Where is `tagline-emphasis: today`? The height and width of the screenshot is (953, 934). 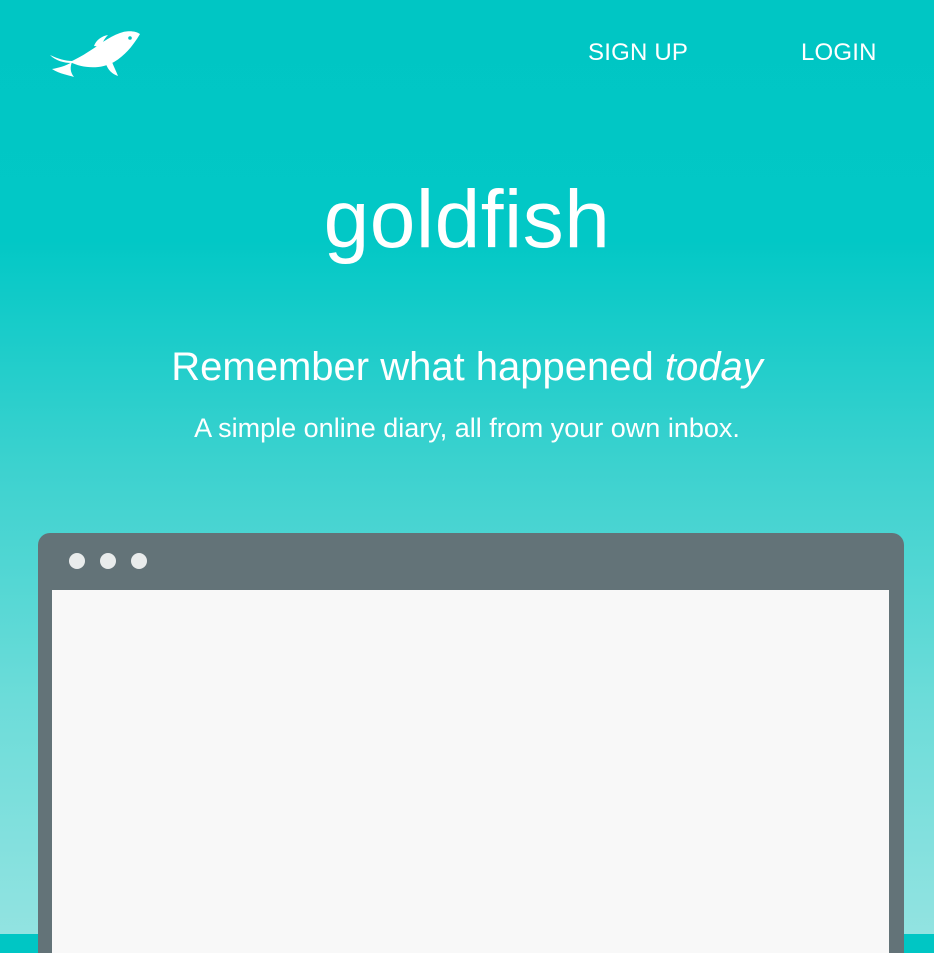
tagline-emphasis: today is located at coordinates (713, 367).